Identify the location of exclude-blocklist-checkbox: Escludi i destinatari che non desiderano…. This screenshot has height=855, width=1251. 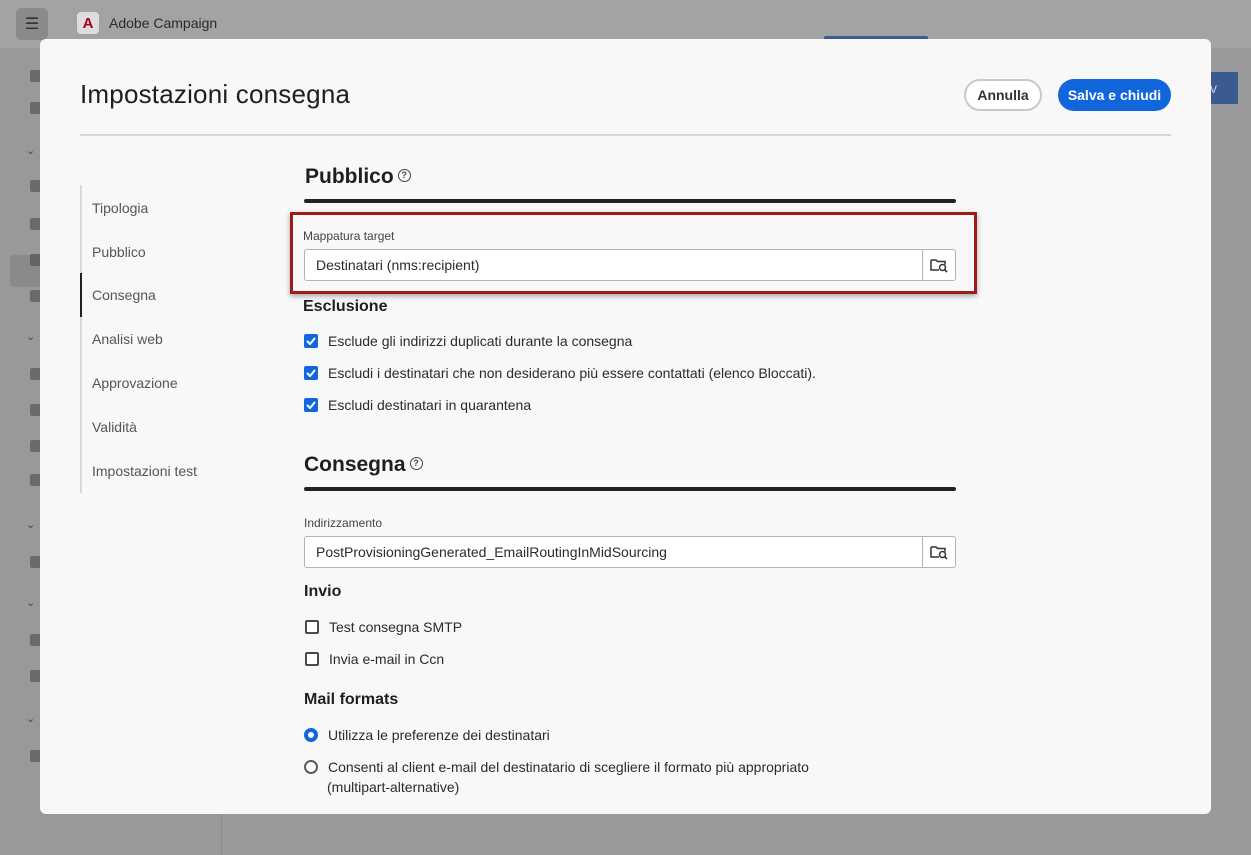
(560, 373).